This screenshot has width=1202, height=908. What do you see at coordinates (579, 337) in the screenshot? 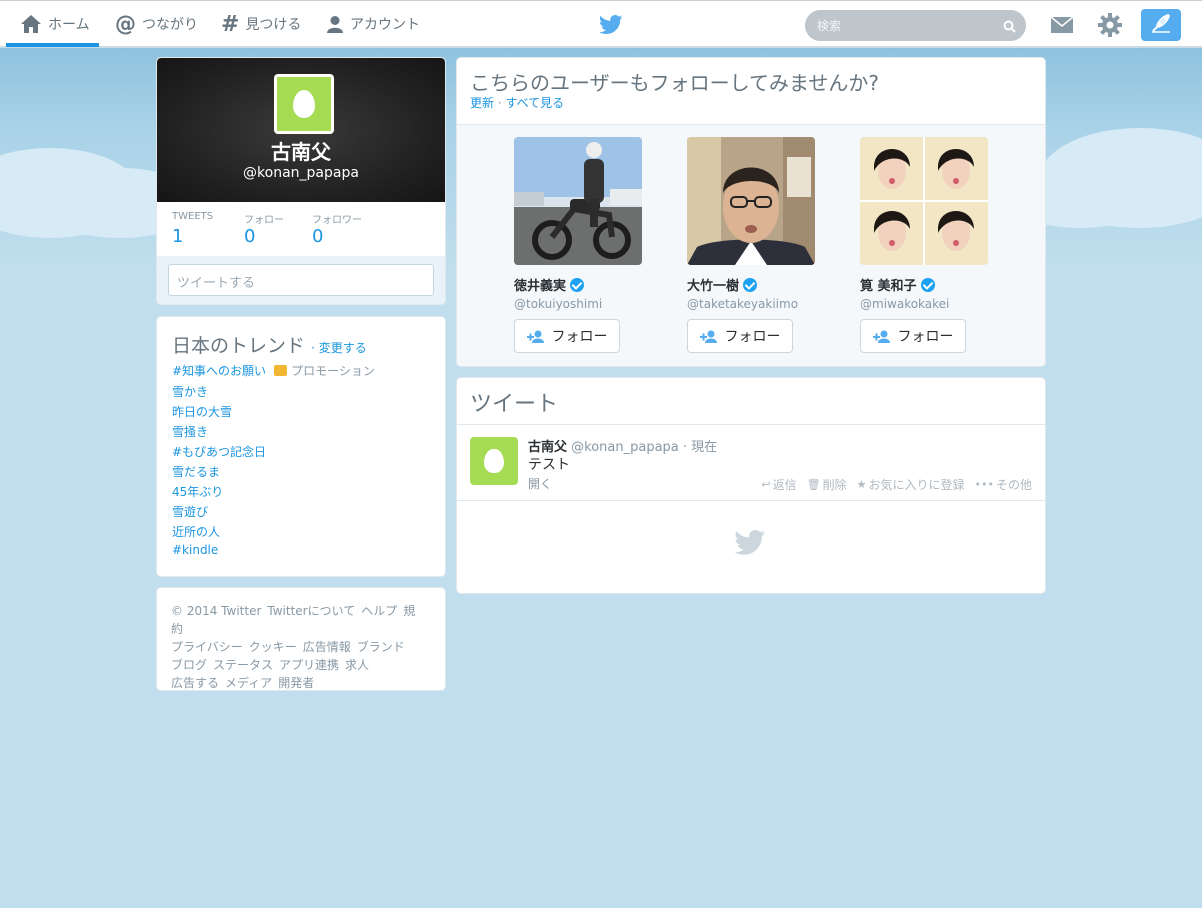
I see `follow-button-label: フォロー` at bounding box center [579, 337].